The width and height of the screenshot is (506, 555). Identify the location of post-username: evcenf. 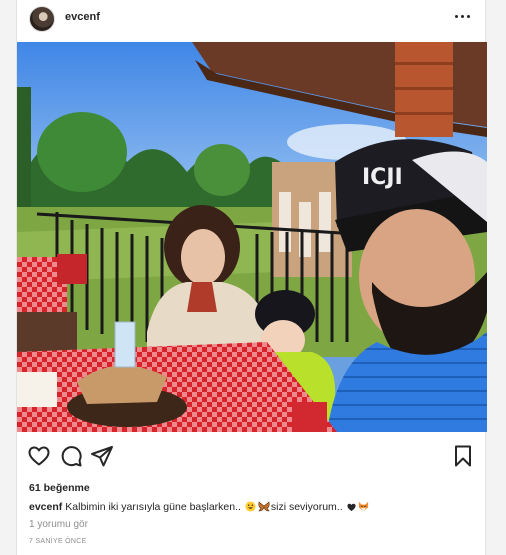
(82, 17).